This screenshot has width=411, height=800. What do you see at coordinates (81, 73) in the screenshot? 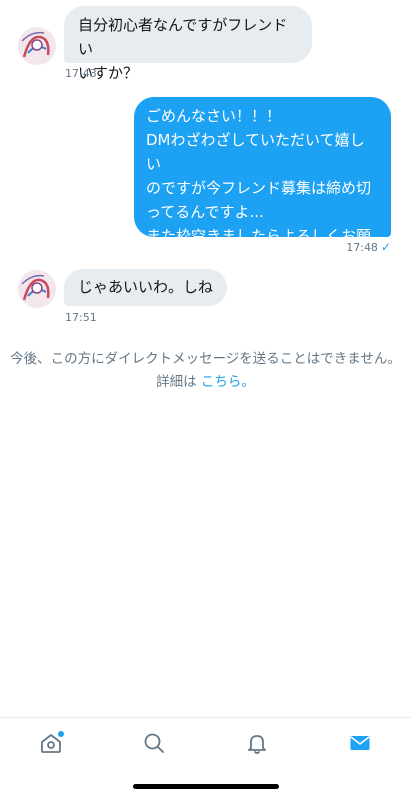
I see `message-timestamp: 17:43` at bounding box center [81, 73].